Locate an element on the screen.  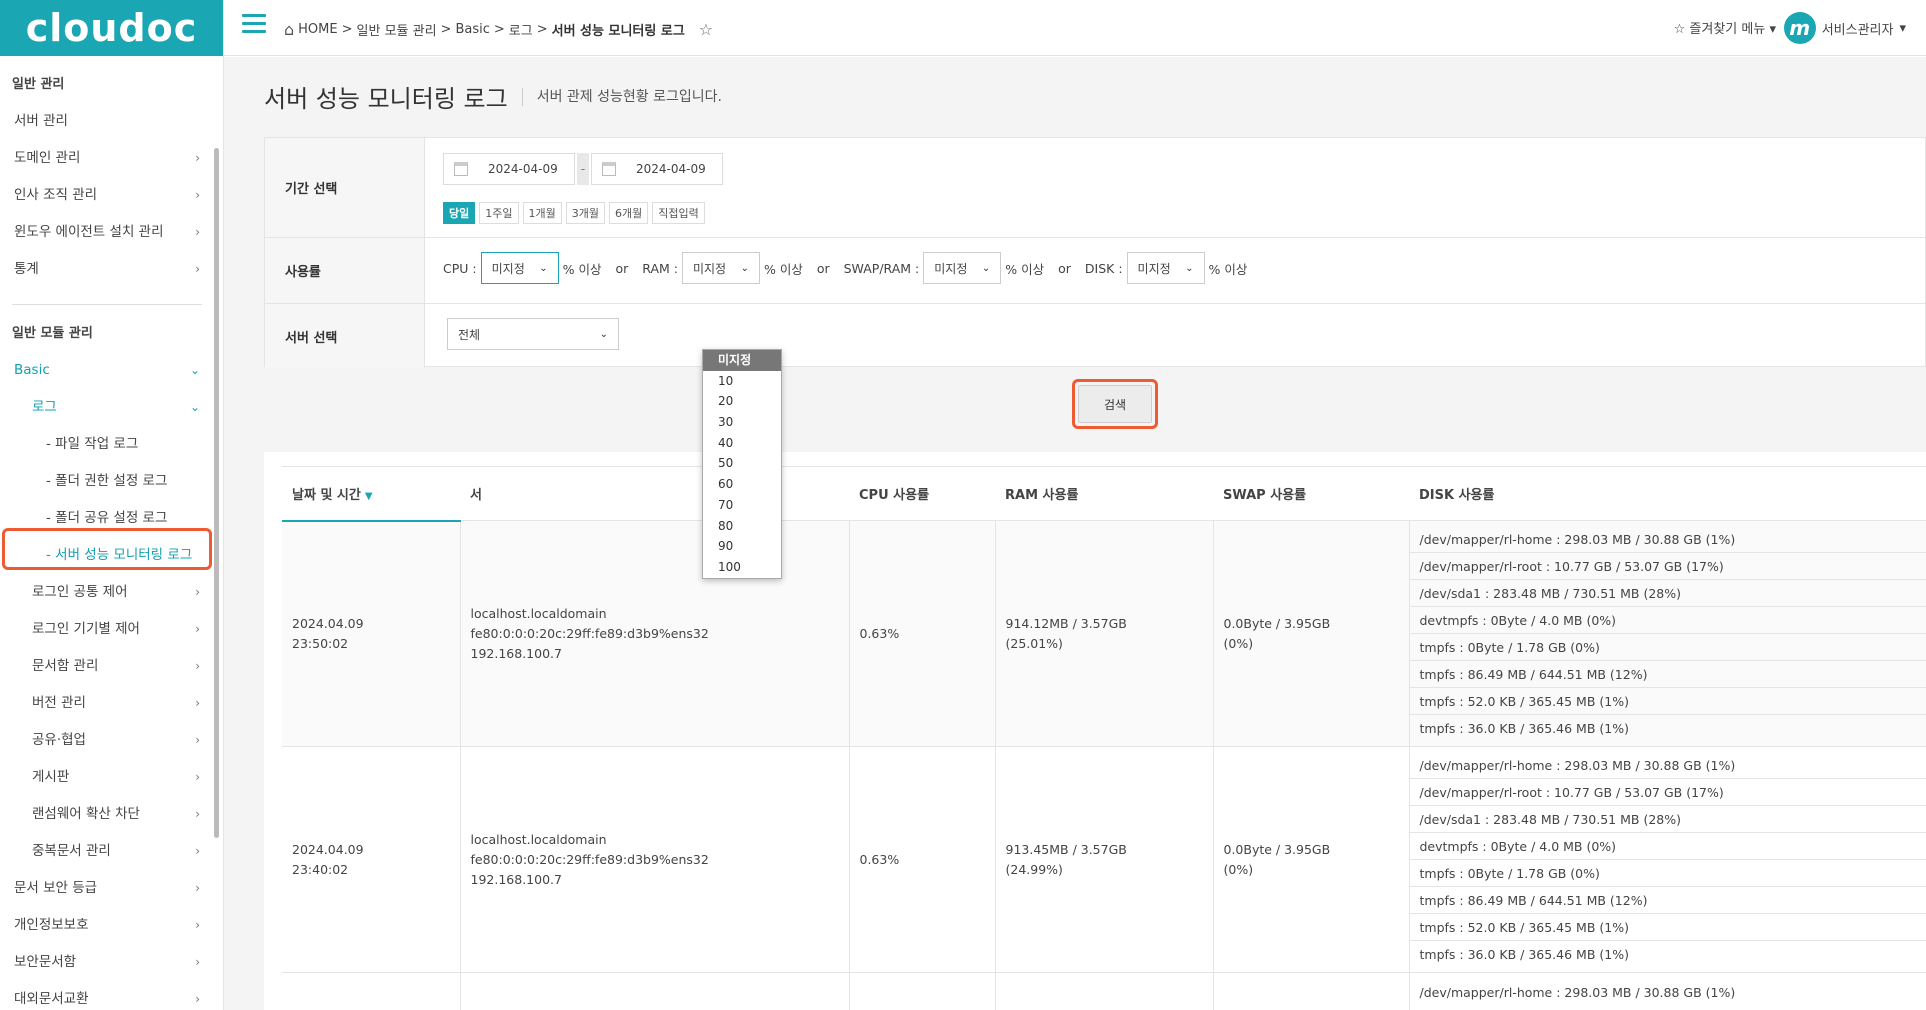
sidebar-item-login-common: 로그인 공통 제어 › is located at coordinates (107, 592).